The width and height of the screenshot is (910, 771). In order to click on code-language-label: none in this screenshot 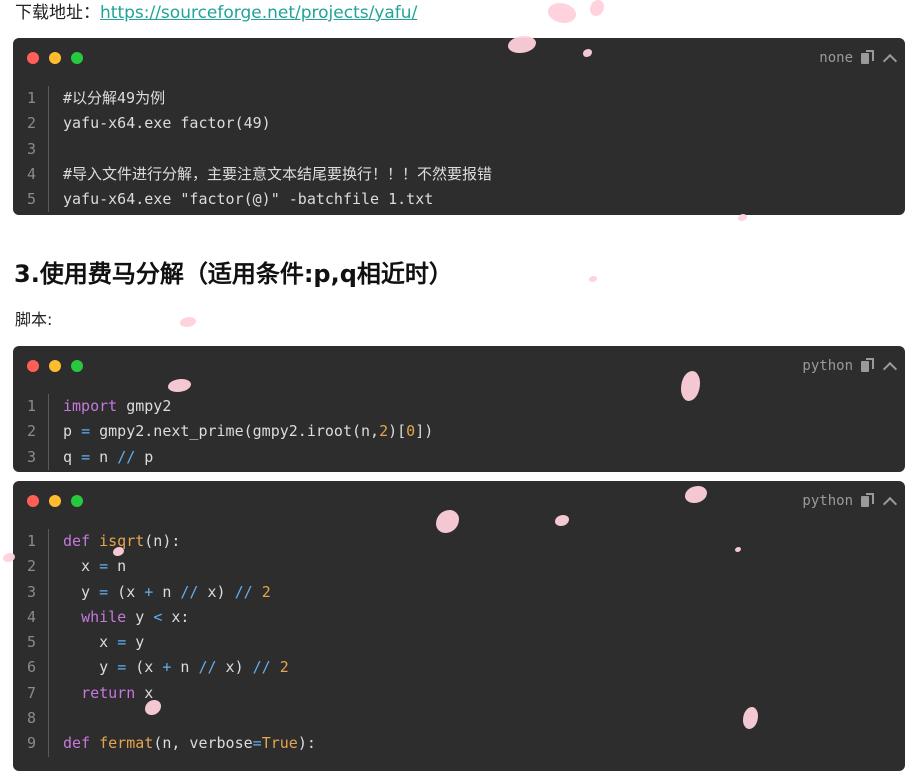, I will do `click(836, 58)`.